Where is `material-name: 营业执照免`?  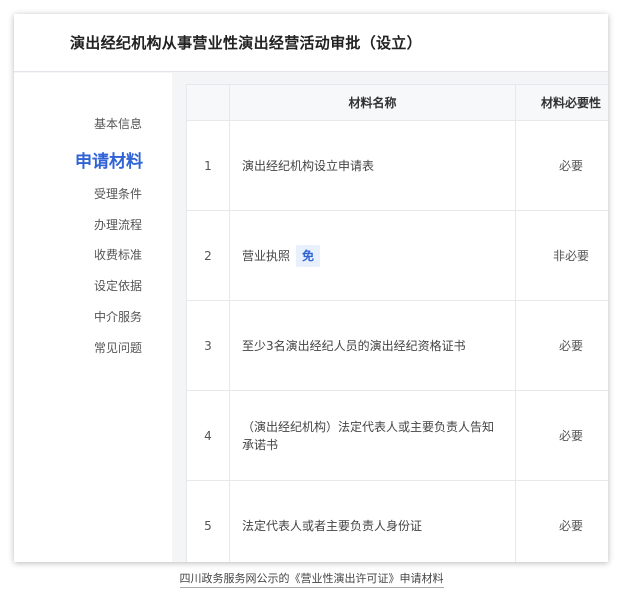
material-name: 营业执照免 is located at coordinates (372, 255).